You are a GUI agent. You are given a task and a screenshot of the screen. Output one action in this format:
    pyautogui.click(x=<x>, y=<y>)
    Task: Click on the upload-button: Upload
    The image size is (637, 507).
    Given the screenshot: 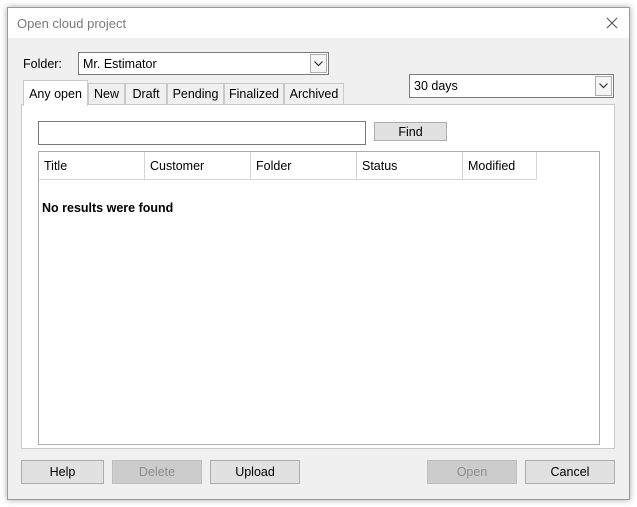 What is the action you would take?
    pyautogui.click(x=255, y=472)
    